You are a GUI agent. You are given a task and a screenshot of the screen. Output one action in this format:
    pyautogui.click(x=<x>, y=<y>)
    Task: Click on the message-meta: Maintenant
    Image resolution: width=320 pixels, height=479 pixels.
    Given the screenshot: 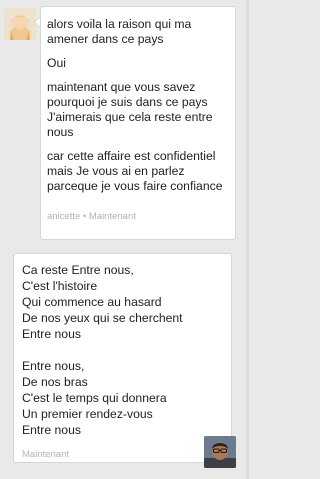 What is the action you would take?
    pyautogui.click(x=46, y=454)
    